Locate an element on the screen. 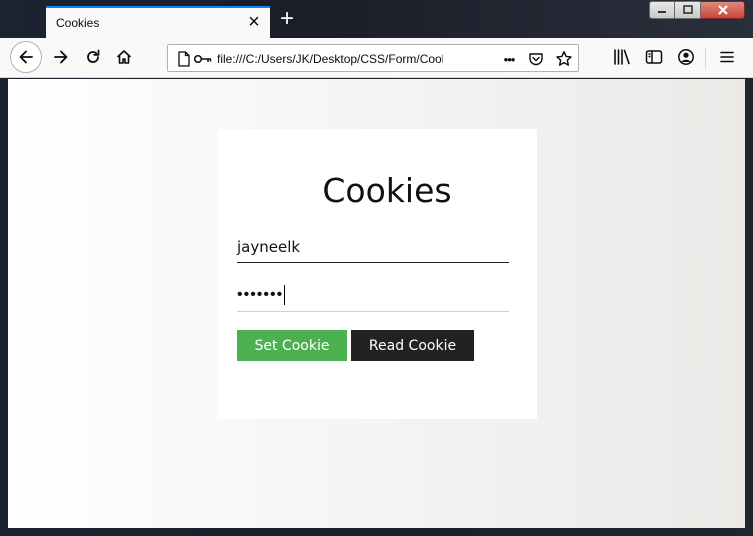 Image resolution: width=753 pixels, height=536 pixels. home-button is located at coordinates (124, 57).